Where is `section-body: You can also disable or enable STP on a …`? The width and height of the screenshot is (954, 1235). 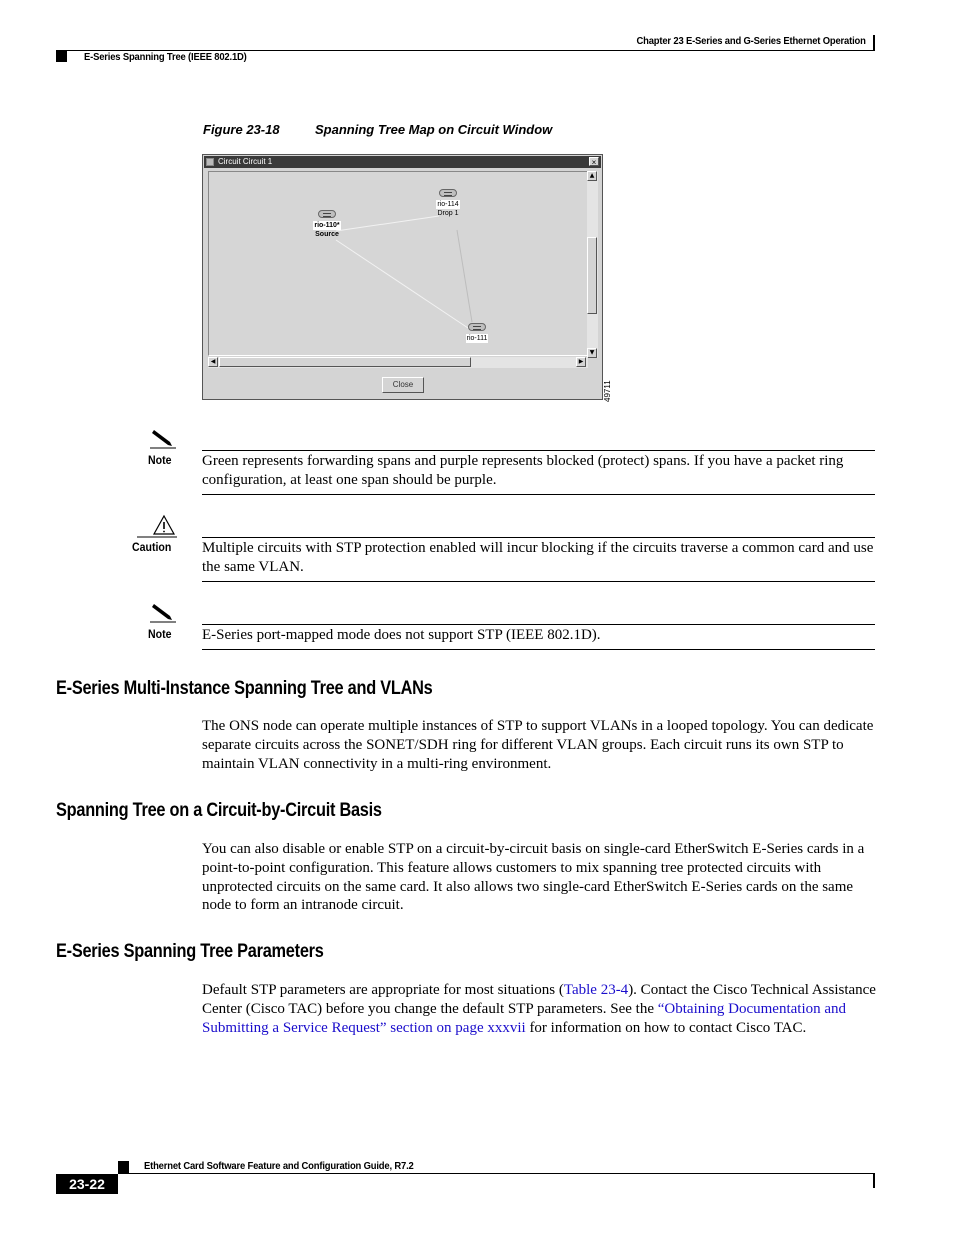 section-body: You can also disable or enable STP on a … is located at coordinates (533, 877).